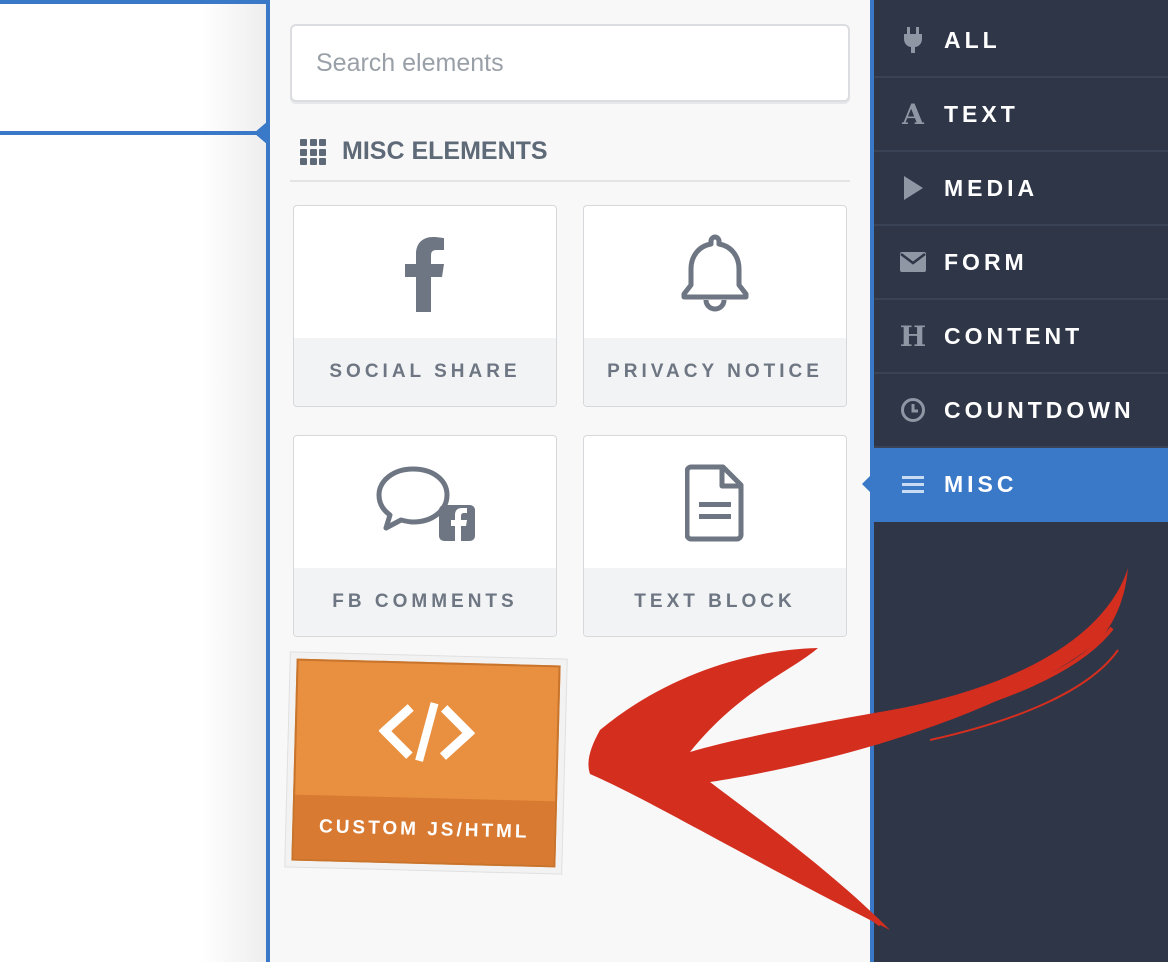 This screenshot has width=1168, height=962. What do you see at coordinates (1021, 337) in the screenshot?
I see `category-content: H CONTENT` at bounding box center [1021, 337].